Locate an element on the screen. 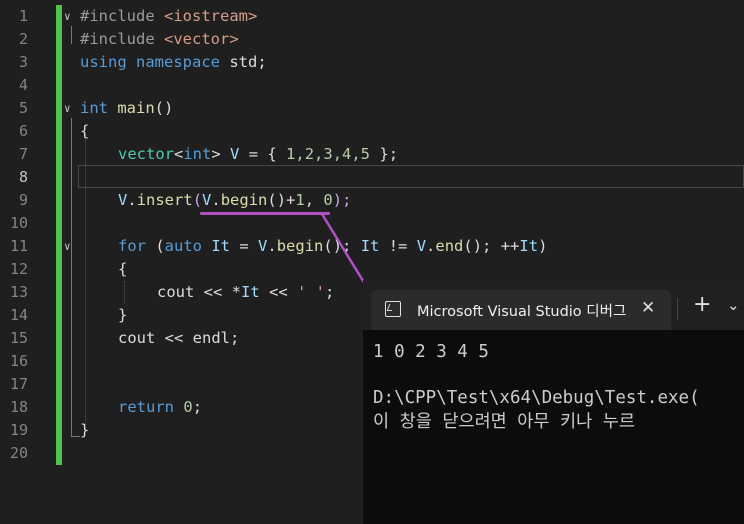 The width and height of the screenshot is (744, 524). type-name: vector is located at coordinates (146, 154).